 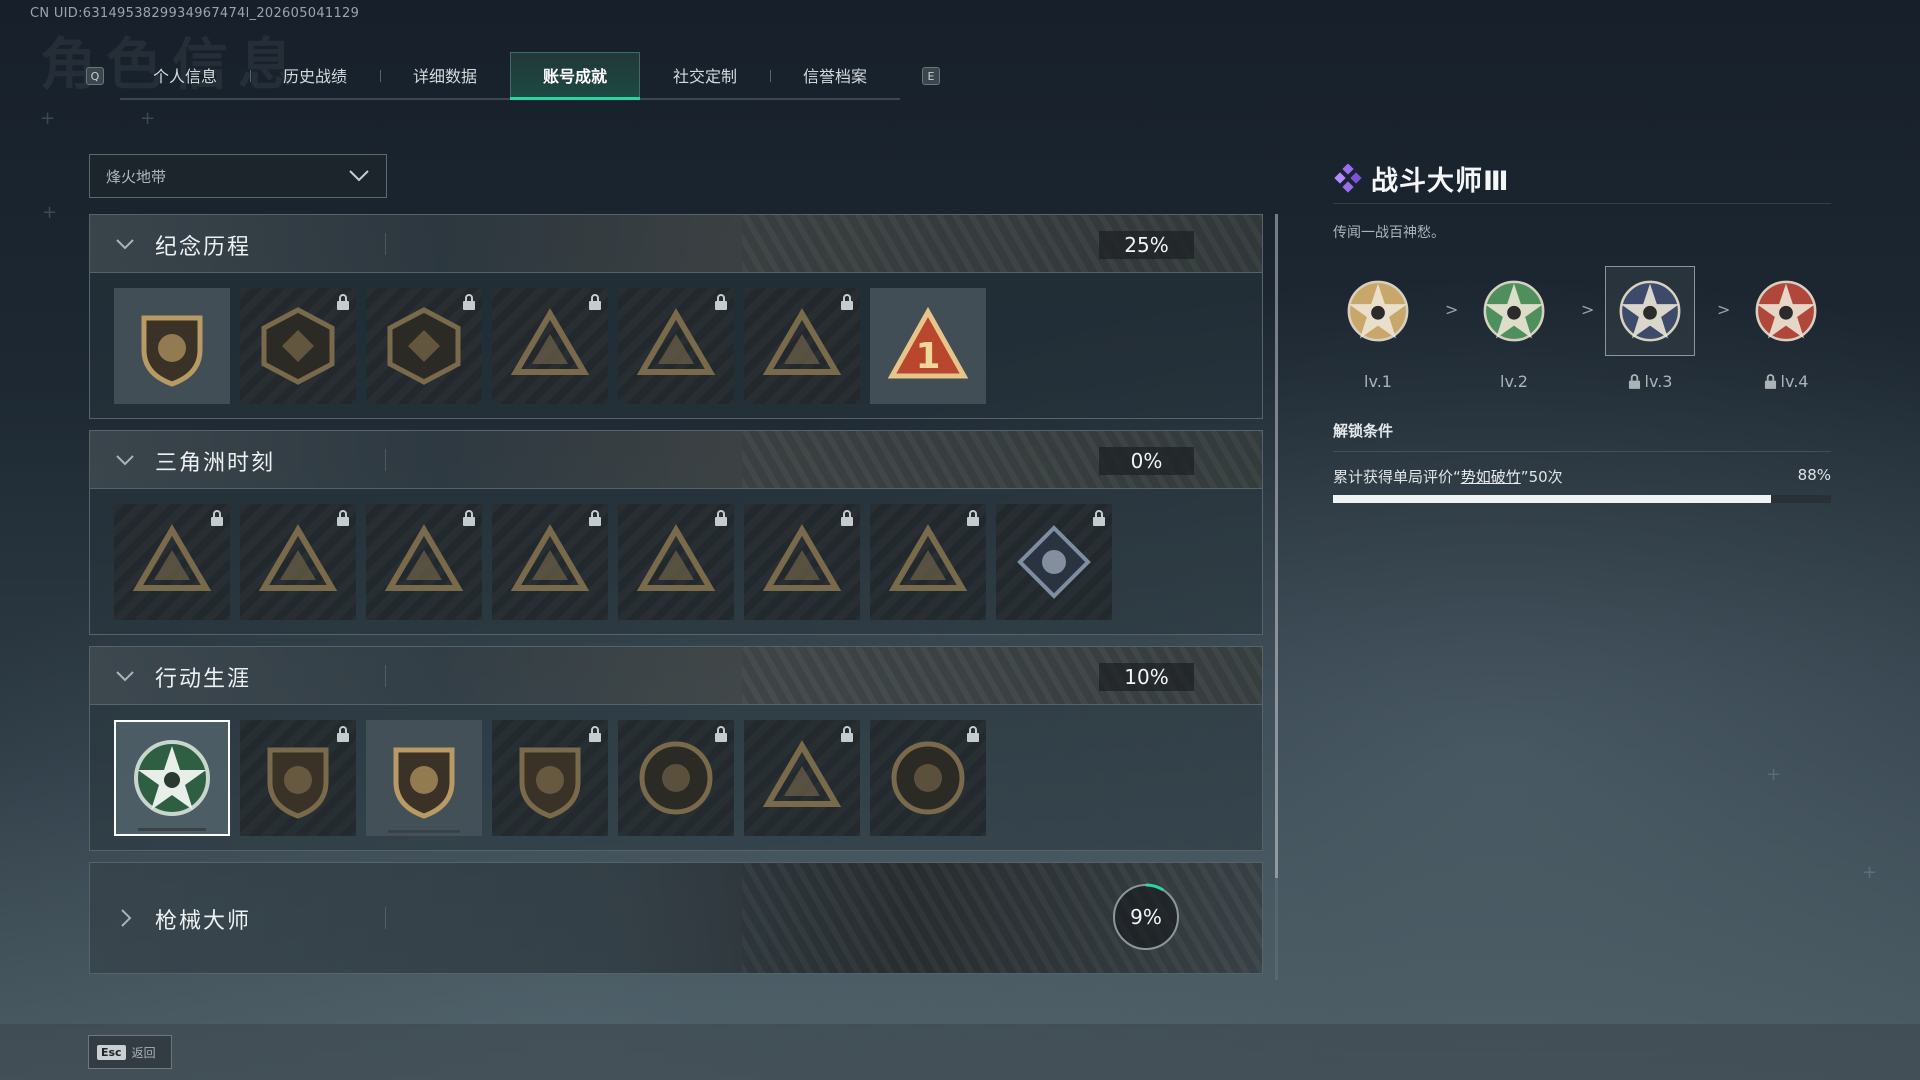 I want to click on category-title: 纪念历程, so click(x=203, y=247).